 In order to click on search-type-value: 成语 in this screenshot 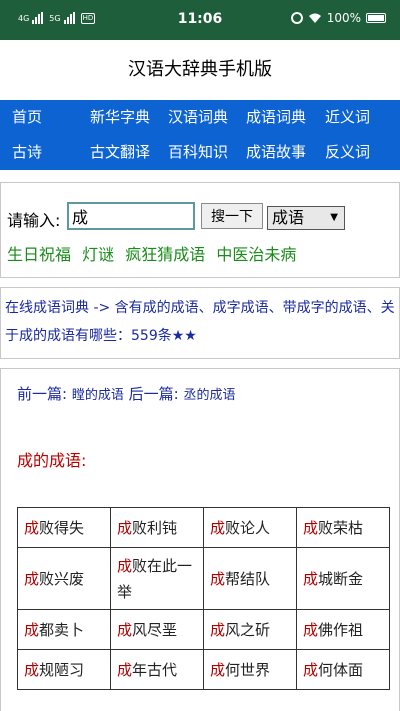, I will do `click(288, 217)`.